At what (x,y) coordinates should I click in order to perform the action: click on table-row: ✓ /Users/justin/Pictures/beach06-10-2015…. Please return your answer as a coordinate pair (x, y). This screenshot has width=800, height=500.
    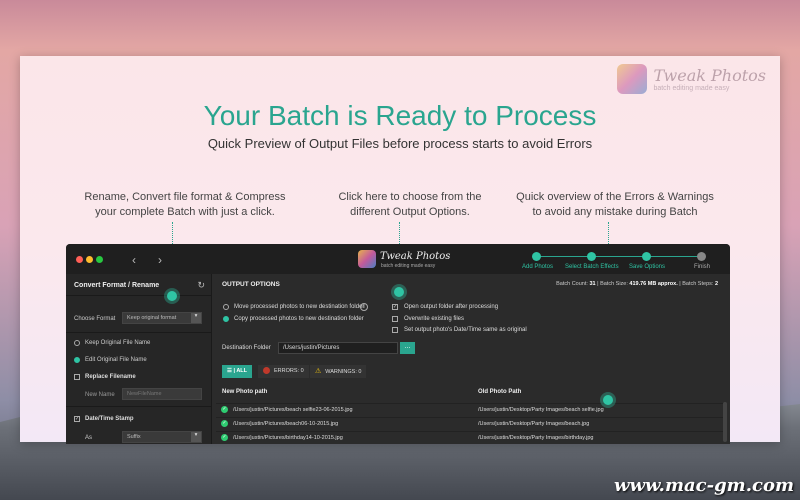
    Looking at the image, I should click on (470, 423).